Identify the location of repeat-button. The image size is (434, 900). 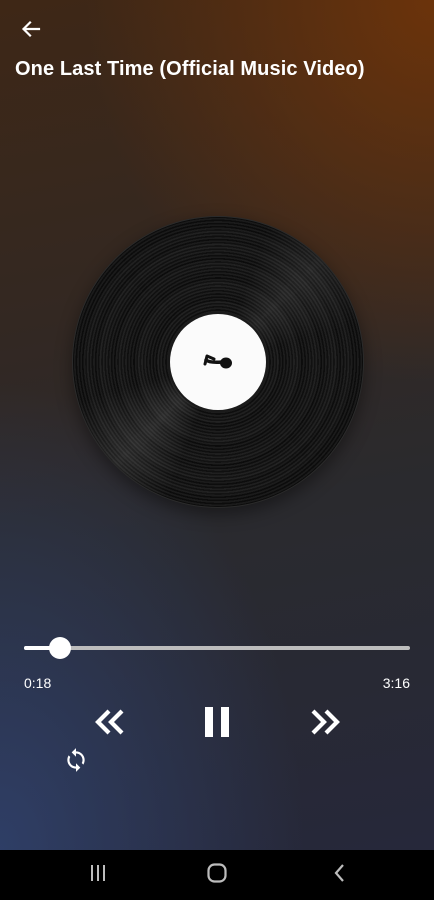
(76, 762).